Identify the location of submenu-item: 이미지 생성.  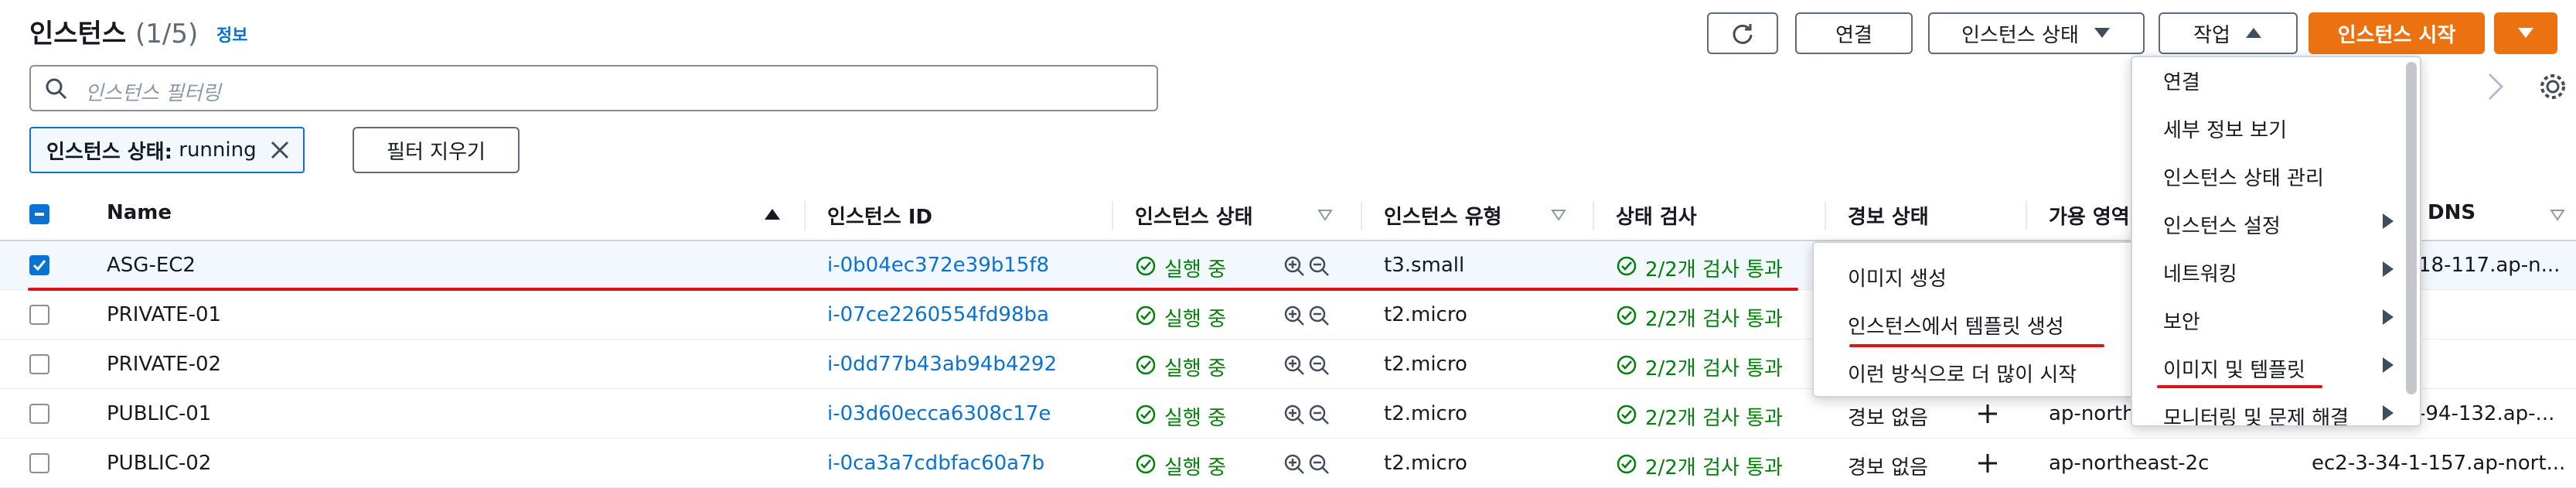
(1980, 277).